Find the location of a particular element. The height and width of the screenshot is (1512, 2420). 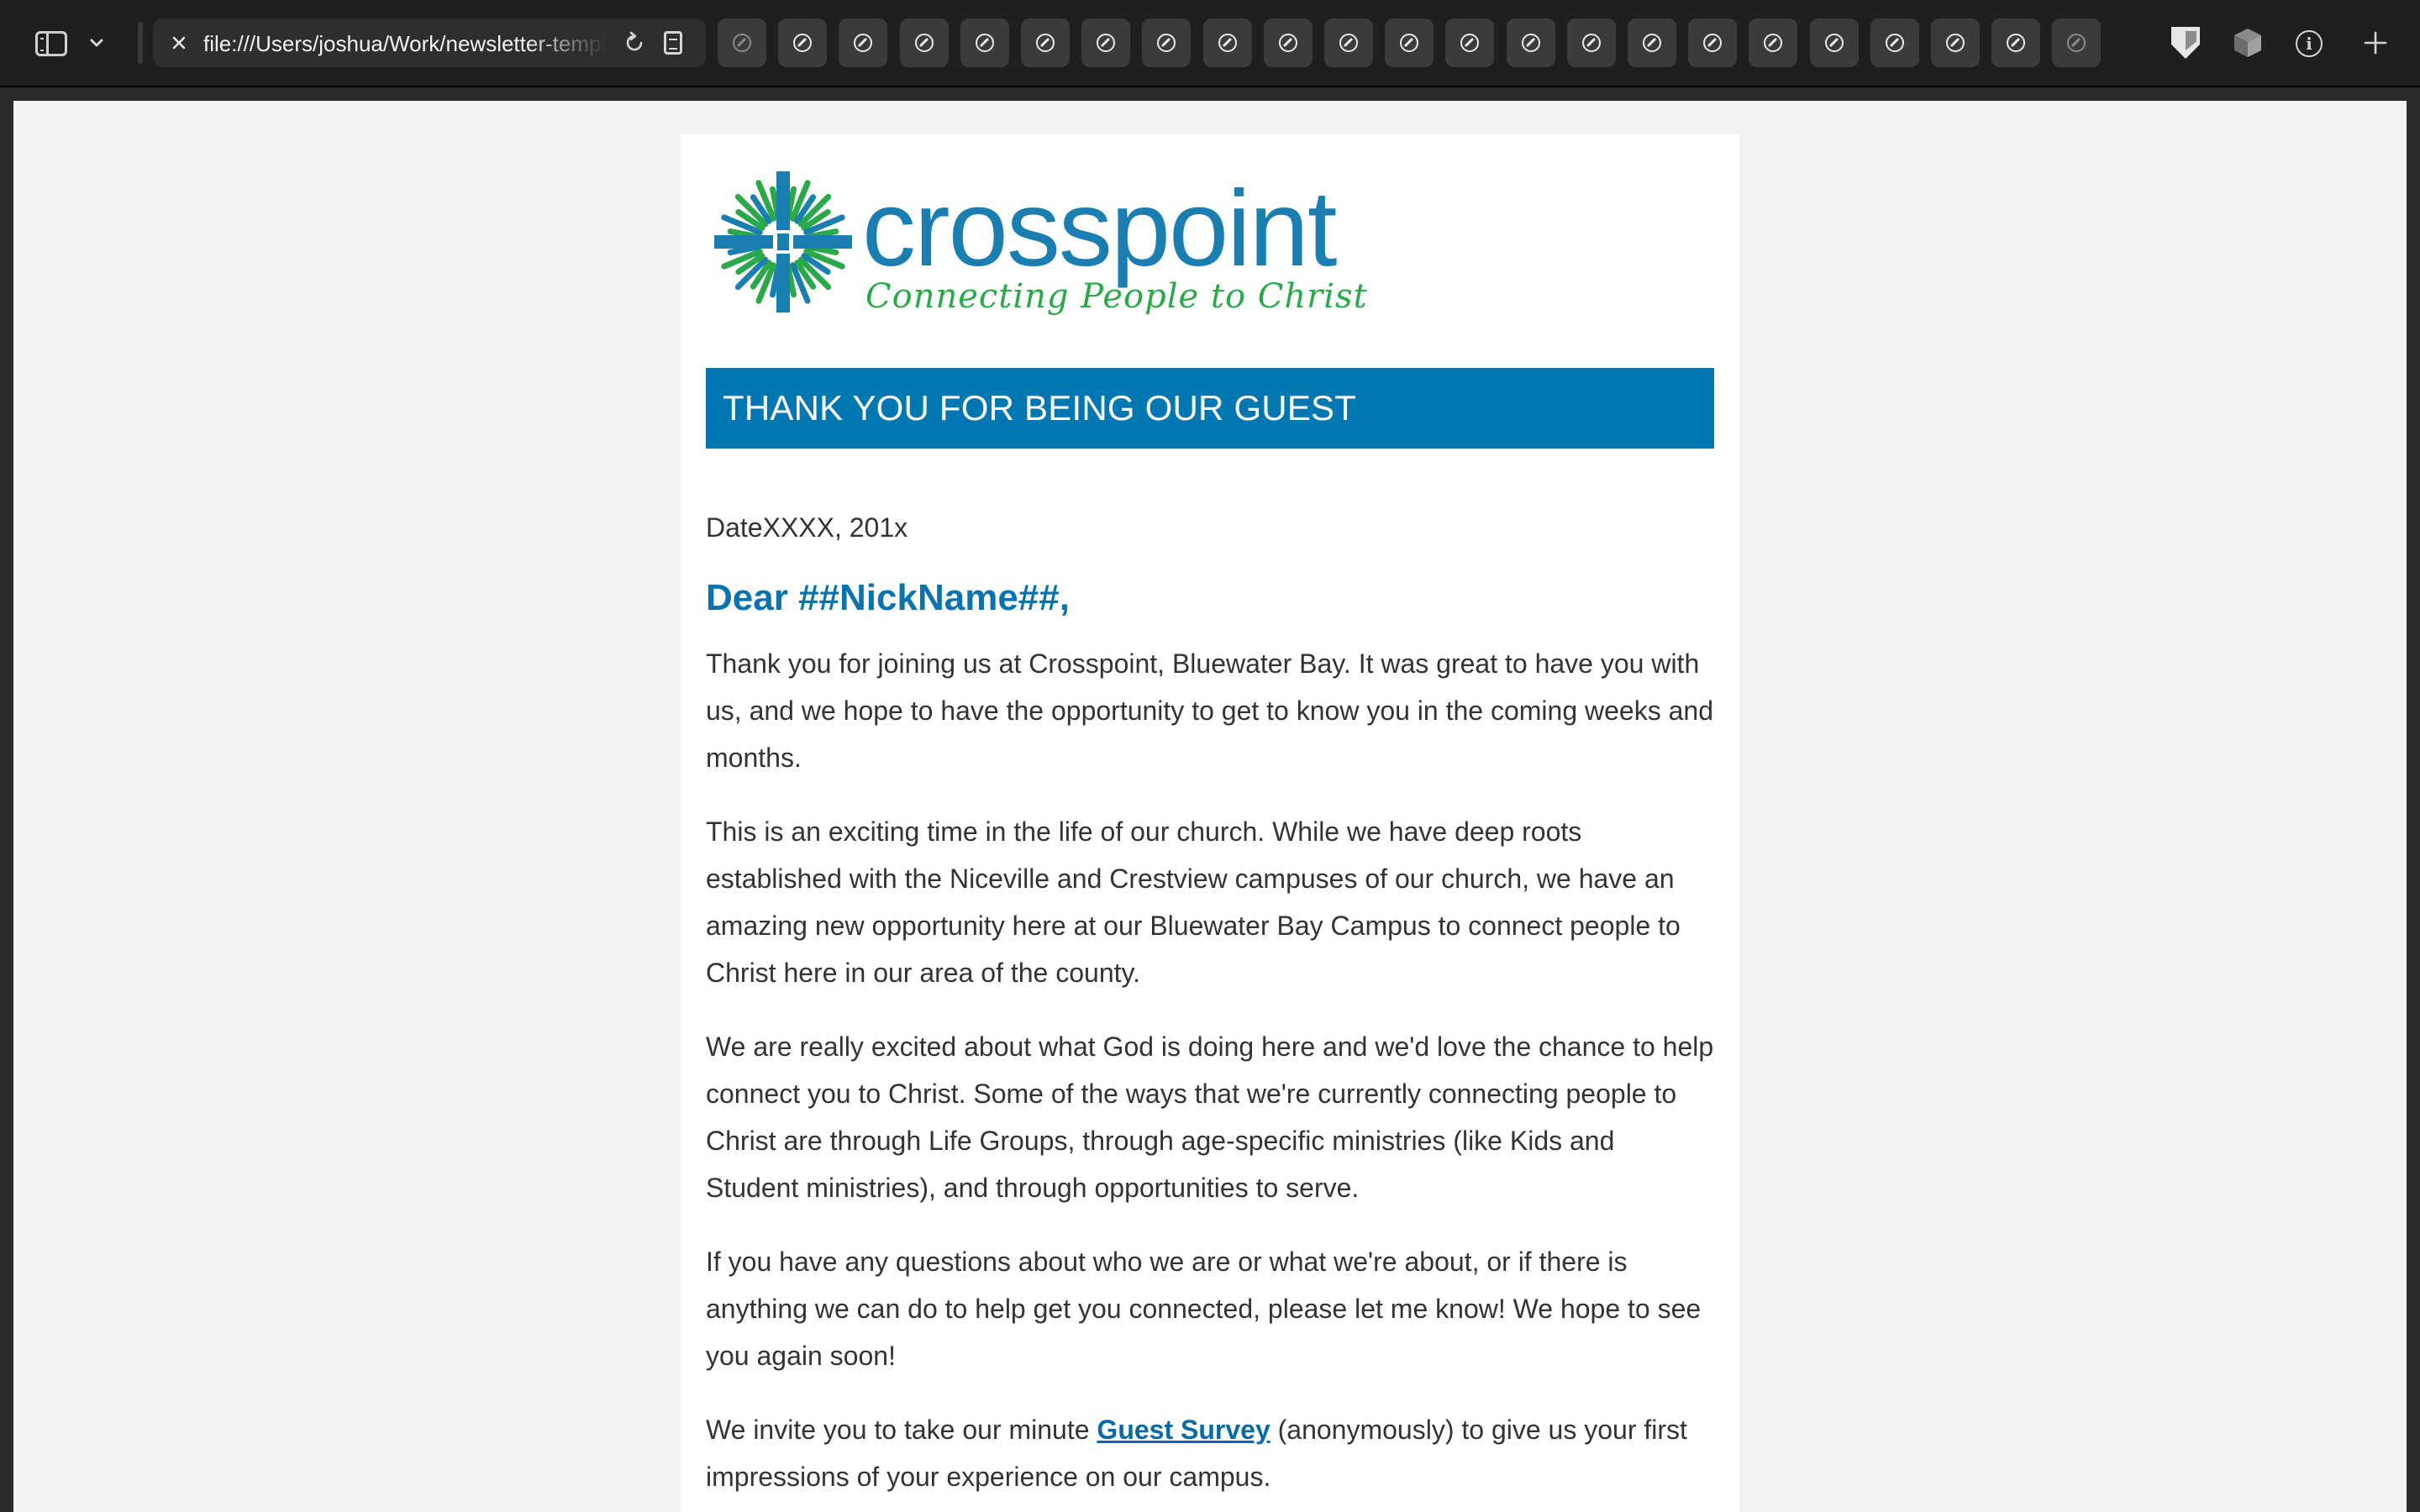

extension-button is located at coordinates (2247, 43).